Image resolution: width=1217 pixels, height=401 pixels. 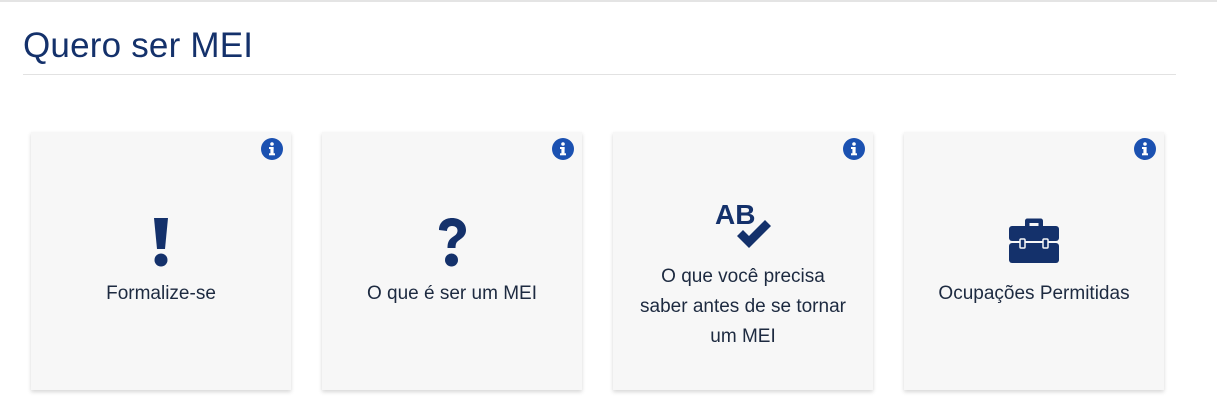 What do you see at coordinates (608, 1) in the screenshot?
I see `top-border` at bounding box center [608, 1].